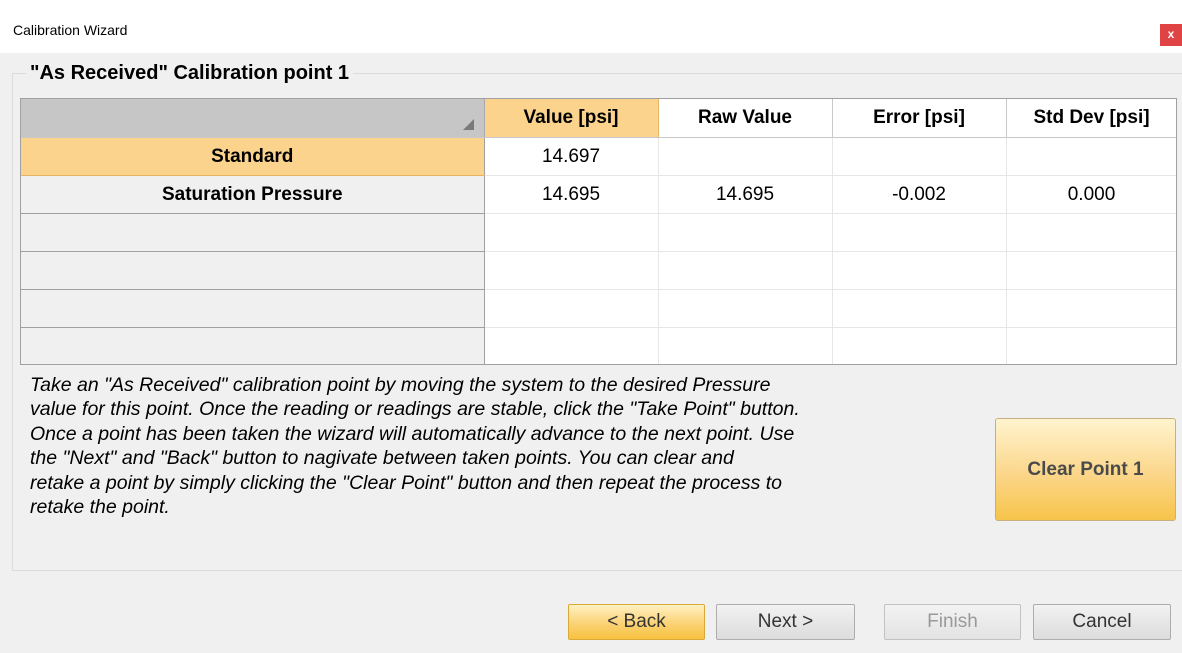 Image resolution: width=1182 pixels, height=653 pixels. Describe the element at coordinates (253, 194) in the screenshot. I see `row-header: Saturation Pressure` at that location.